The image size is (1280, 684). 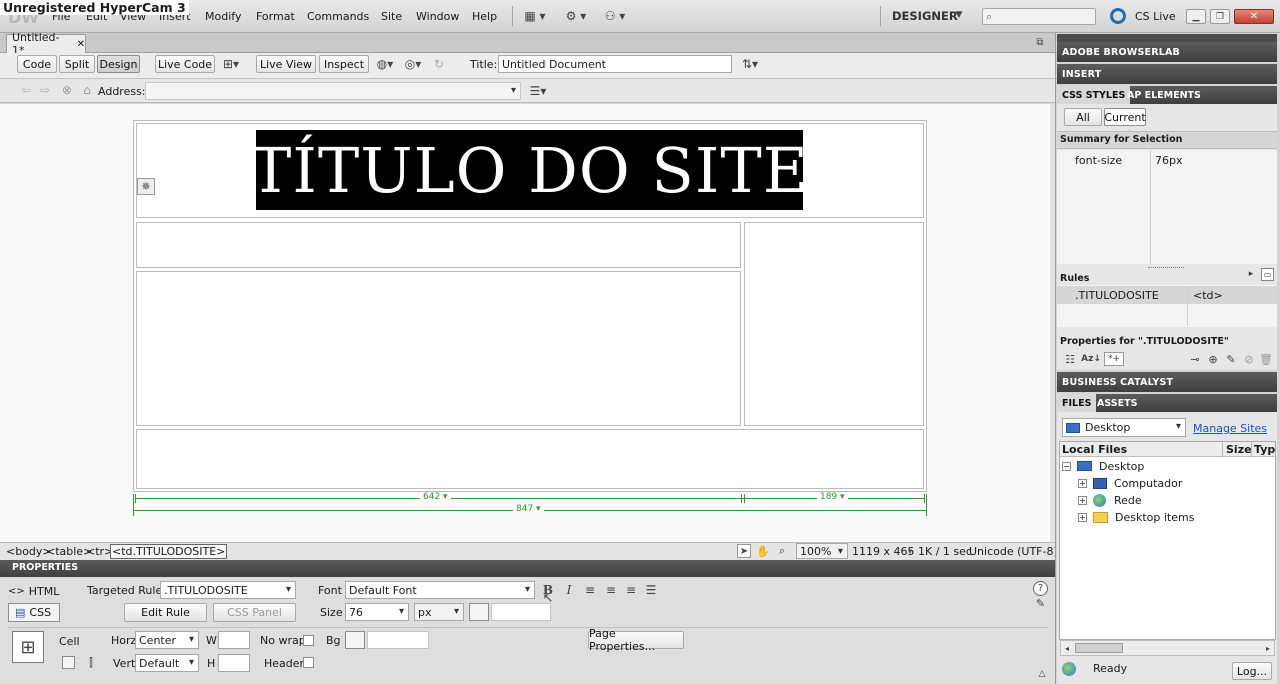 What do you see at coordinates (1169, 160) in the screenshot?
I see `summary-value: 76px` at bounding box center [1169, 160].